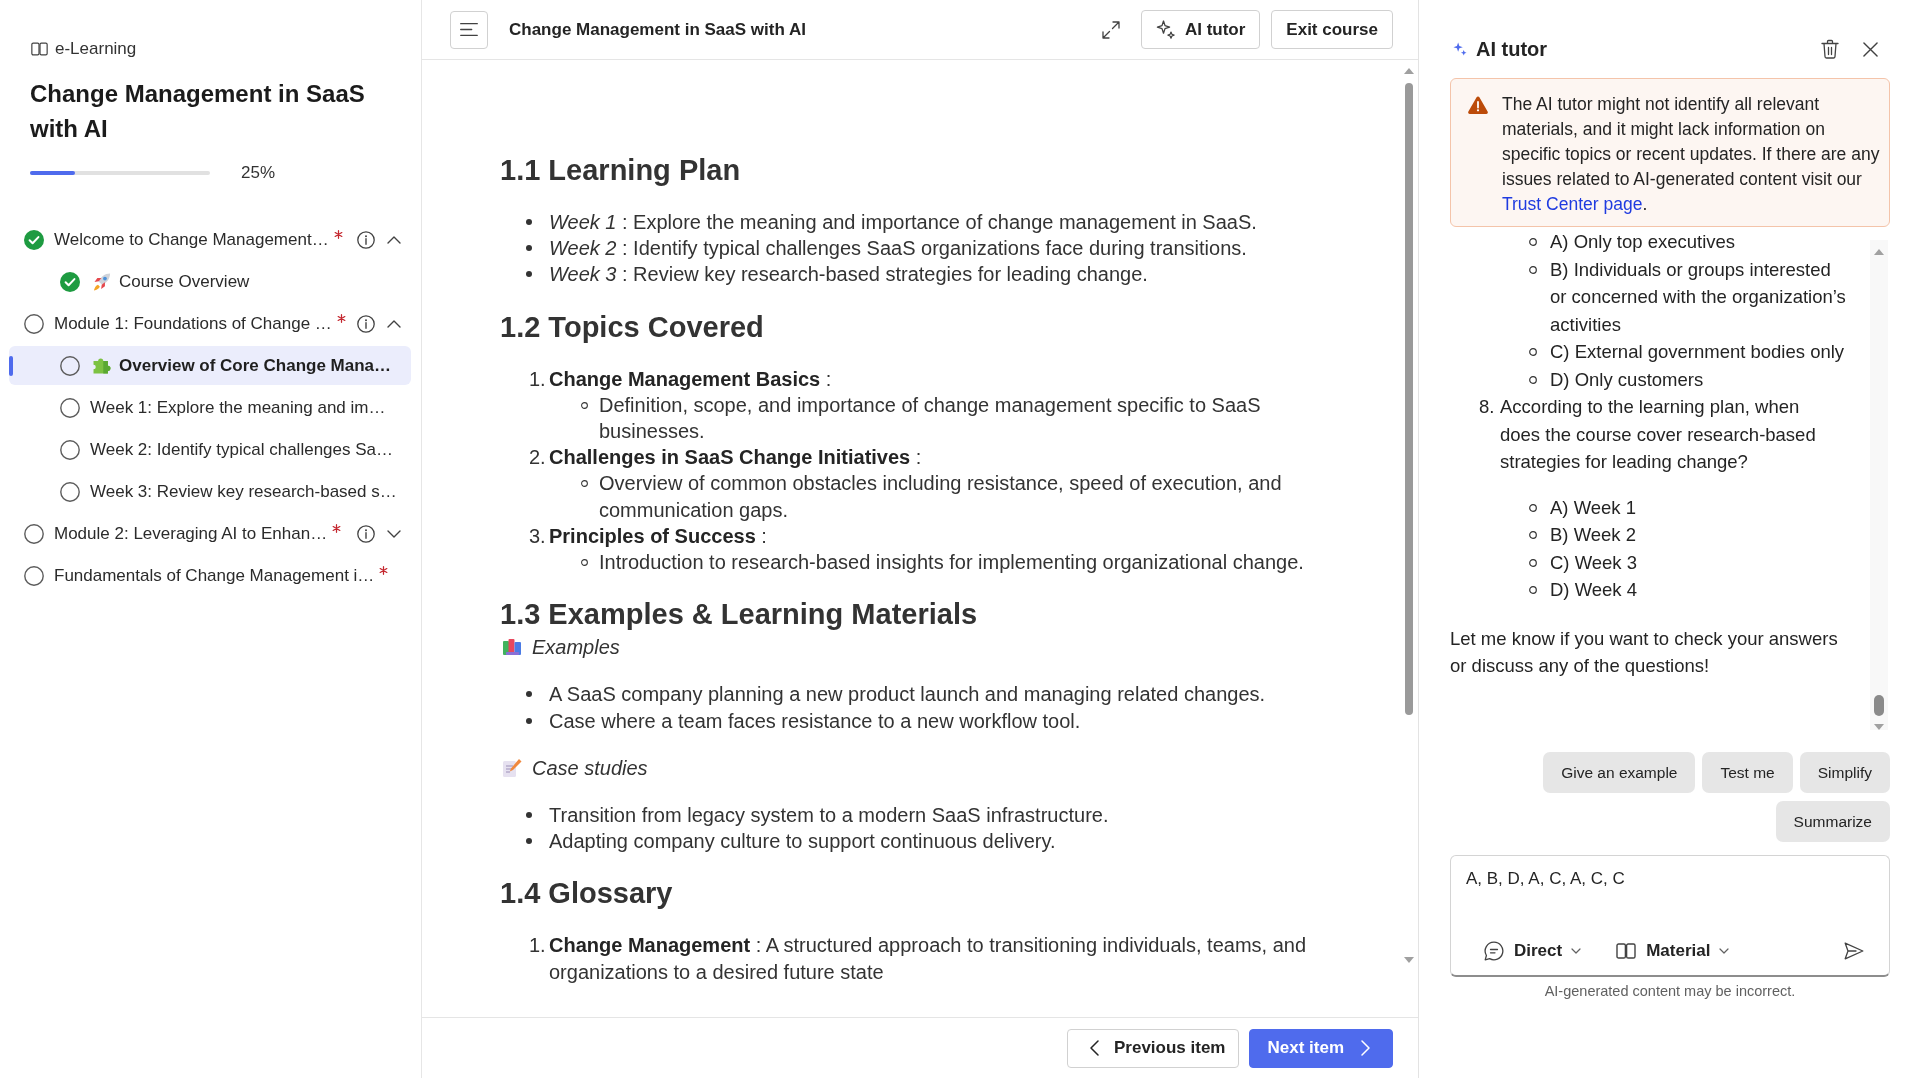  Describe the element at coordinates (1870, 49) in the screenshot. I see `close-icon` at that location.